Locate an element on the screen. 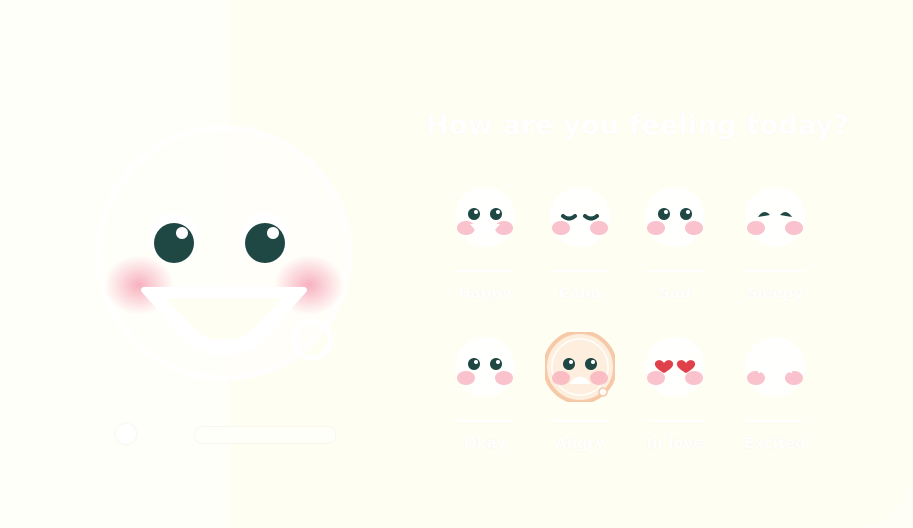 The width and height of the screenshot is (913, 528). mood-option-okay: Okay is located at coordinates (485, 392).